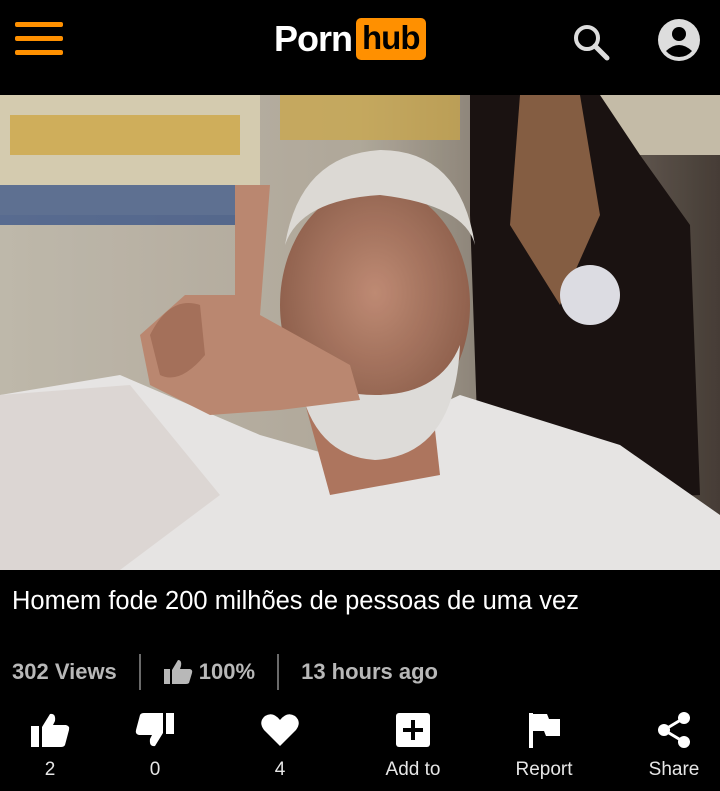  I want to click on rating-percent: 100%, so click(227, 671).